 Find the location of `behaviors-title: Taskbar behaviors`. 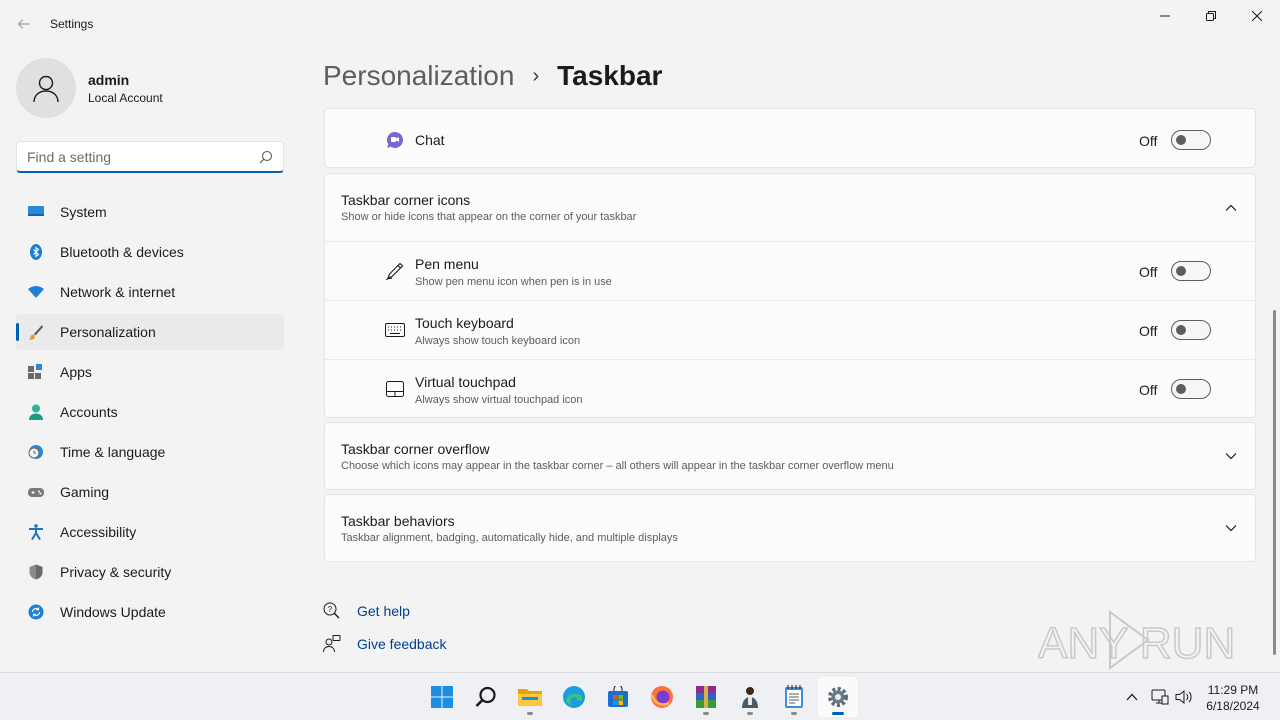

behaviors-title: Taskbar behaviors is located at coordinates (398, 521).